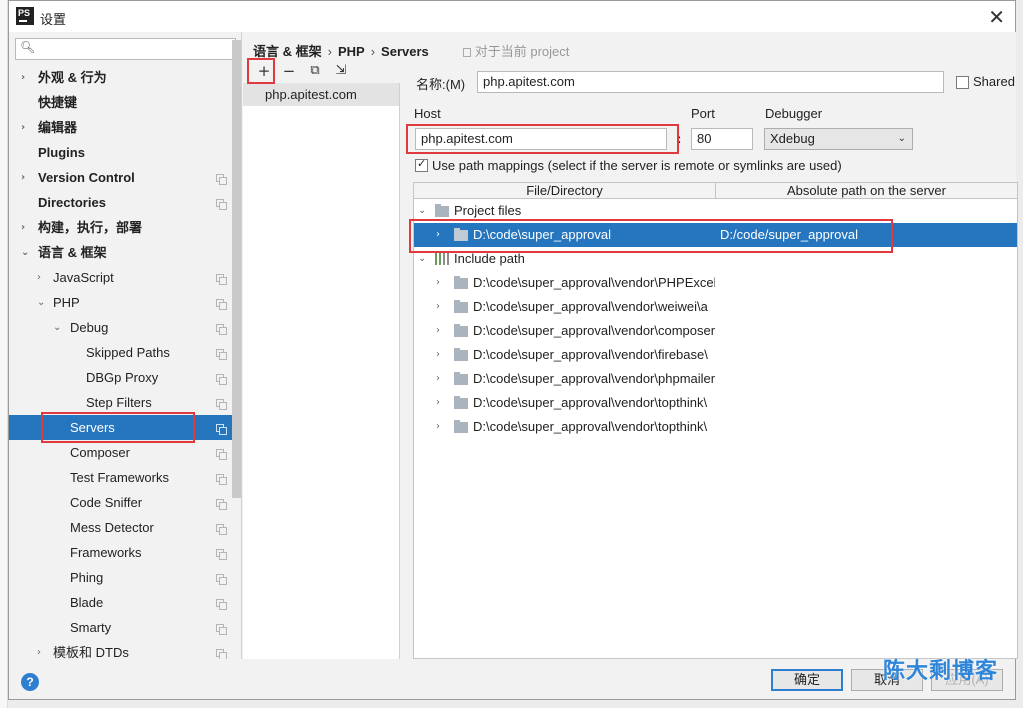  I want to click on sidebar-item: Plugins, so click(121, 152).